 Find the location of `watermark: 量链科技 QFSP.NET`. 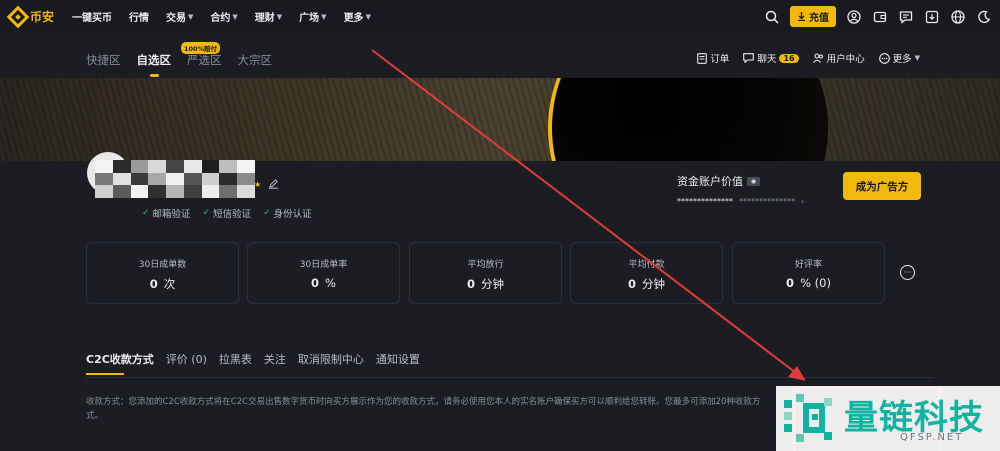

watermark: 量链科技 QFSP.NET is located at coordinates (888, 418).